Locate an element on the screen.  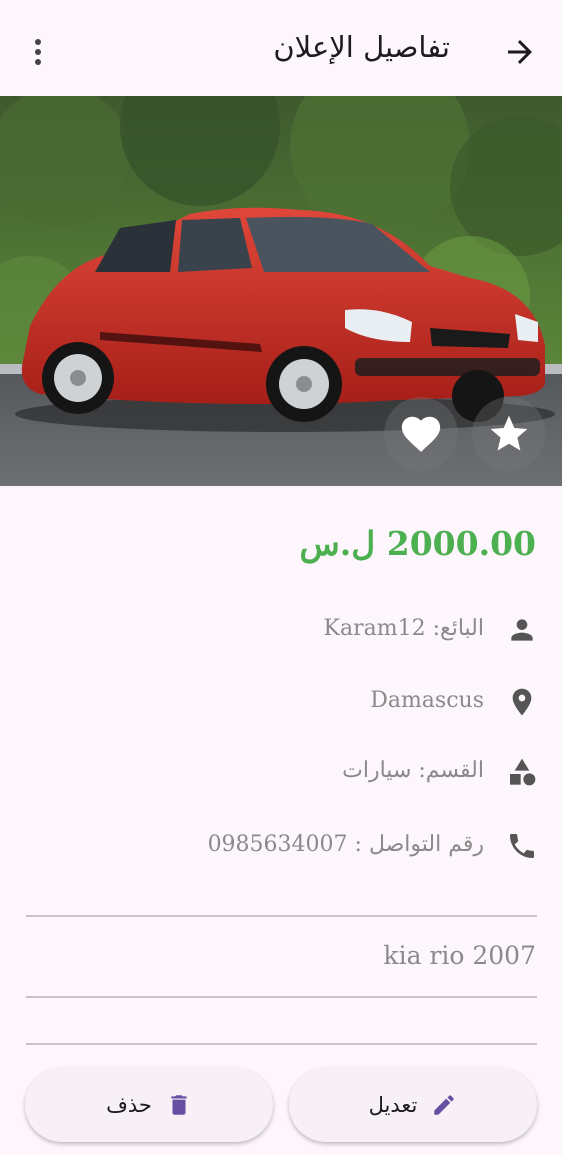
heart-icon is located at coordinates (421, 434).